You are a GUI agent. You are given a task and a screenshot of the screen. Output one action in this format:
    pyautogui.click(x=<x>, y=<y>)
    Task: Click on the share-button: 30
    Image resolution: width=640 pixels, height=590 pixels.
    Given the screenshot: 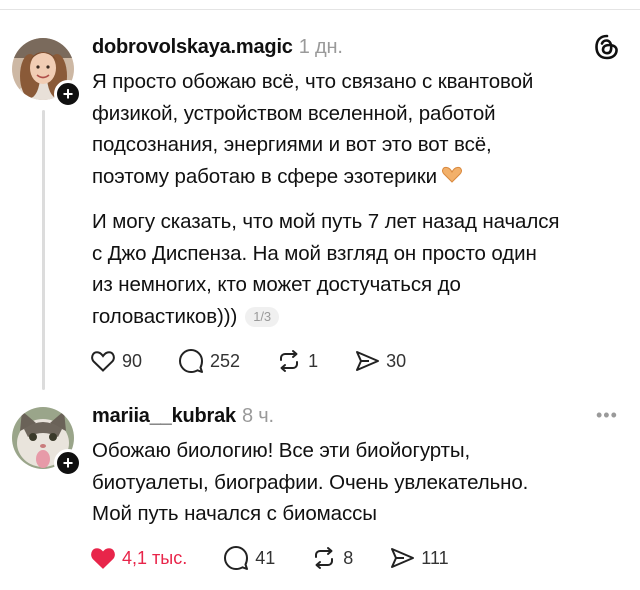 What is the action you would take?
    pyautogui.click(x=380, y=361)
    